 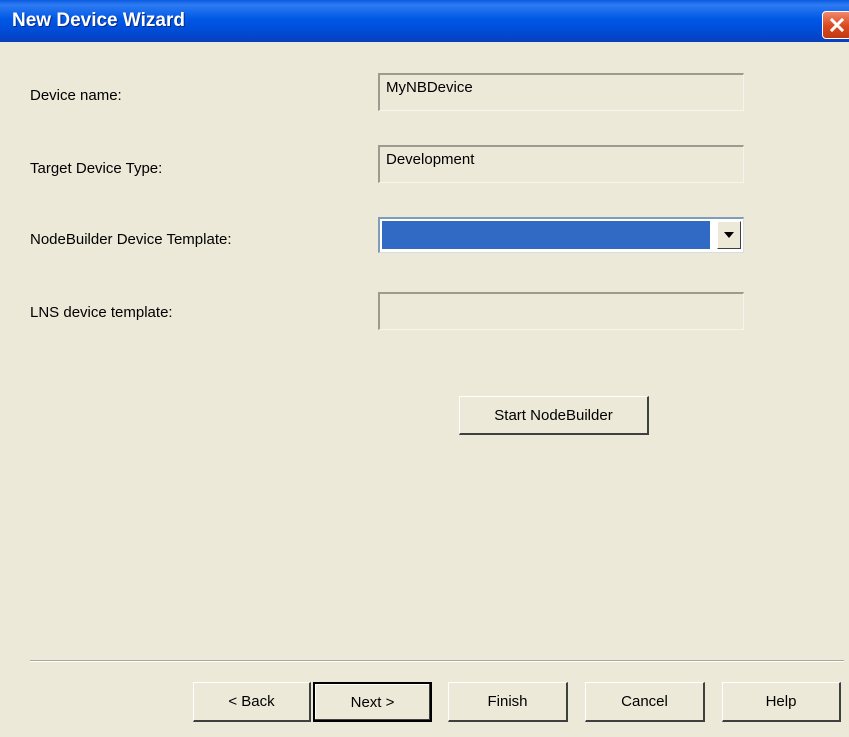 I want to click on cancel-button: Cancel, so click(x=645, y=702).